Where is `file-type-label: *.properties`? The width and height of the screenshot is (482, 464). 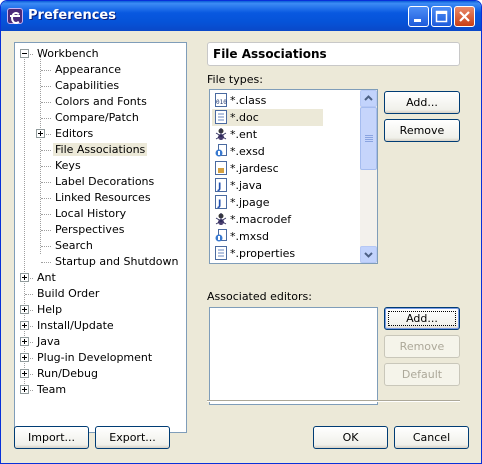
file-type-label: *.properties is located at coordinates (263, 253).